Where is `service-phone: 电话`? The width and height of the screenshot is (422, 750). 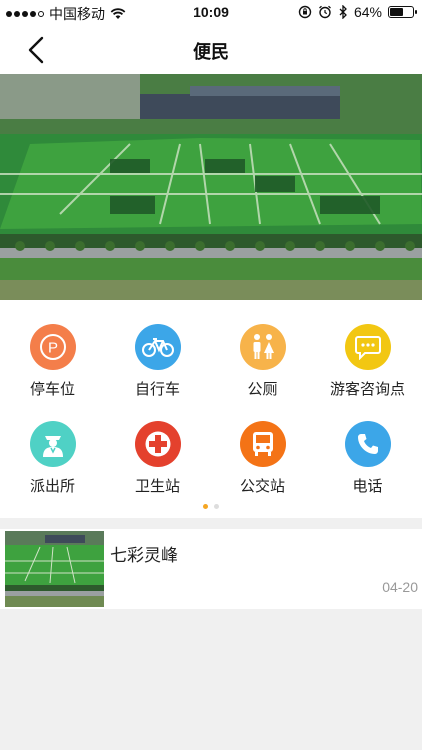 service-phone: 电话 is located at coordinates (367, 461).